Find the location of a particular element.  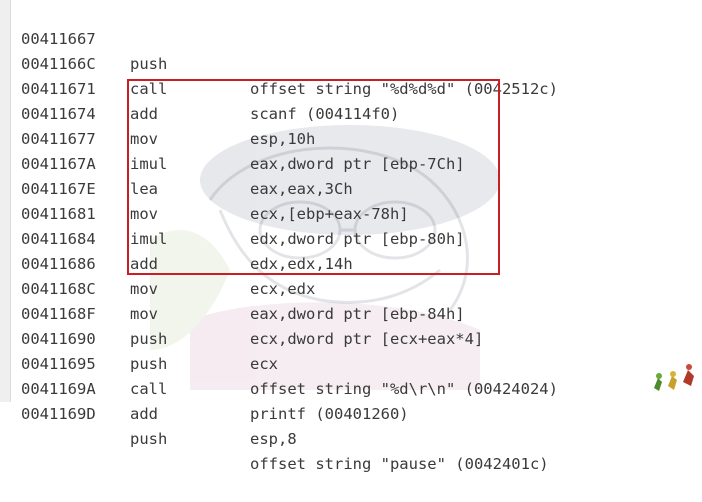

operands: printf (00401260) is located at coordinates (329, 414).